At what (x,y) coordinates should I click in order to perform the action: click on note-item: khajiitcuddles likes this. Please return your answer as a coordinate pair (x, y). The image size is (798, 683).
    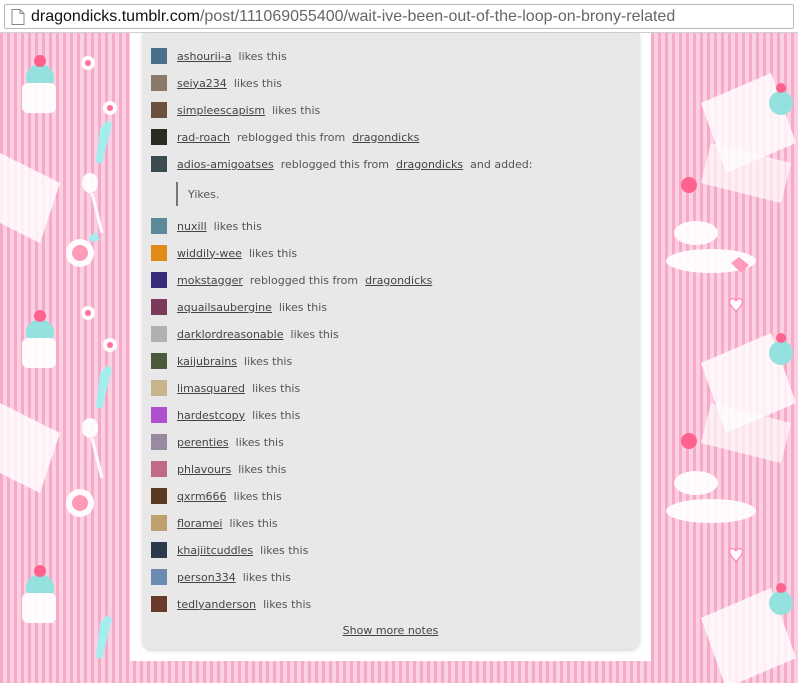
    Looking at the image, I should click on (229, 550).